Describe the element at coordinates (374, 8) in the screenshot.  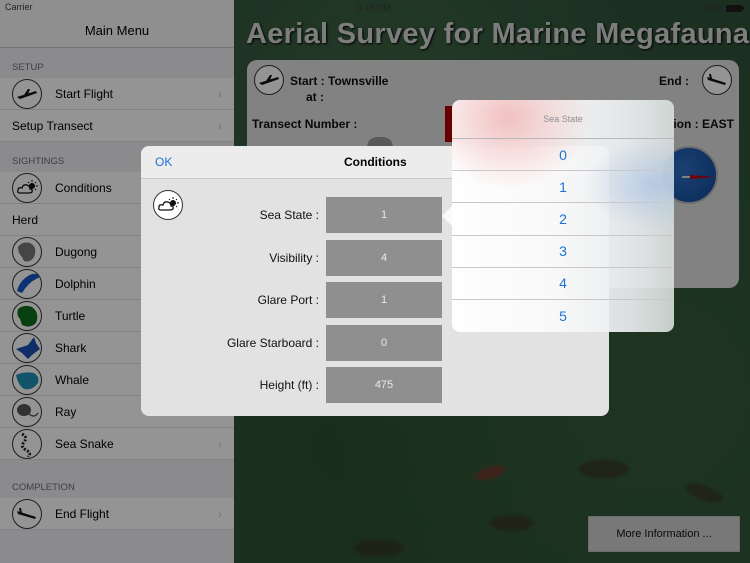
I see `status-time: 3:48 PM` at that location.